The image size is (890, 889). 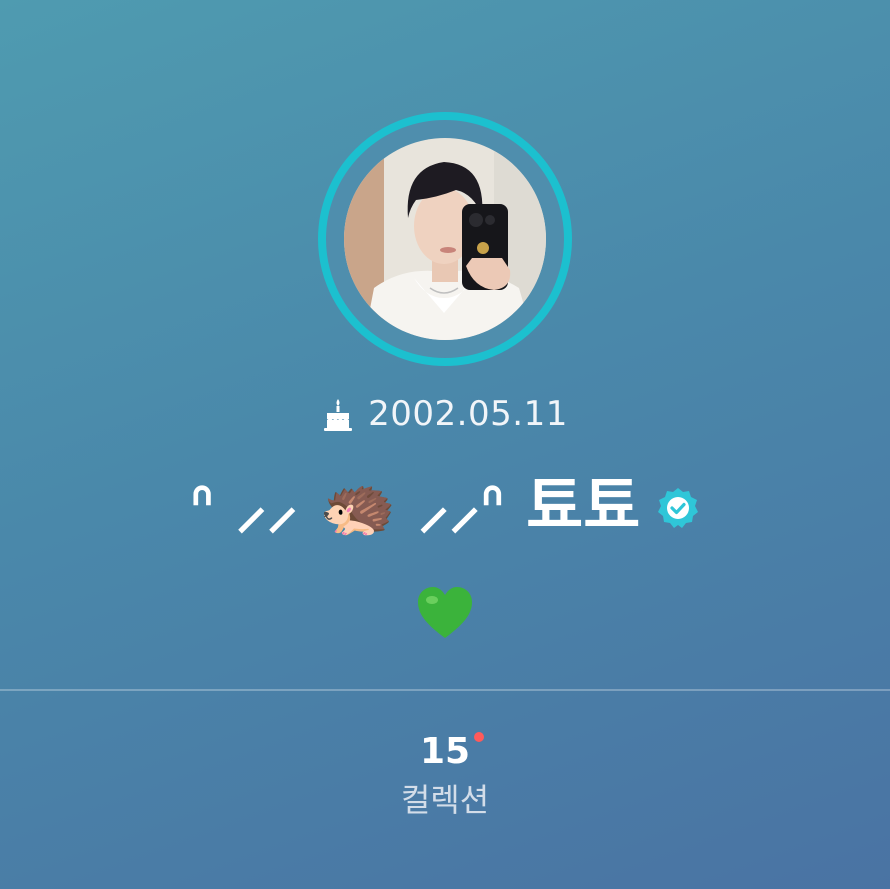 What do you see at coordinates (445, 690) in the screenshot?
I see `divider` at bounding box center [445, 690].